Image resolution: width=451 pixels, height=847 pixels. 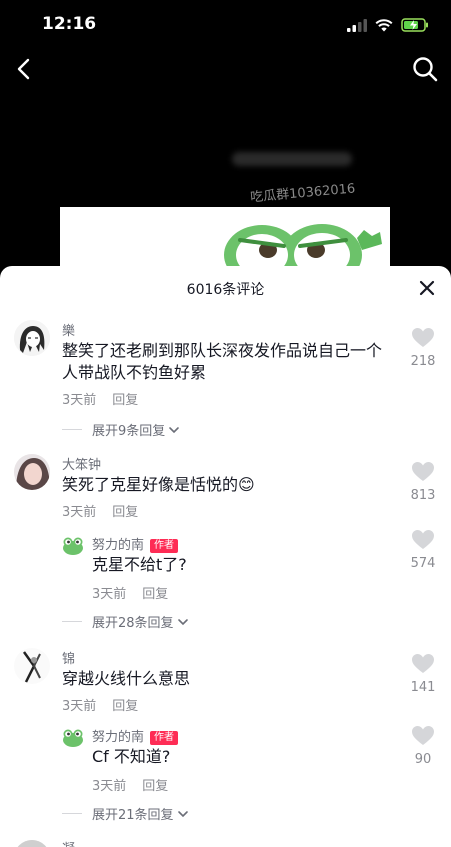 I want to click on search-icon, so click(x=425, y=69).